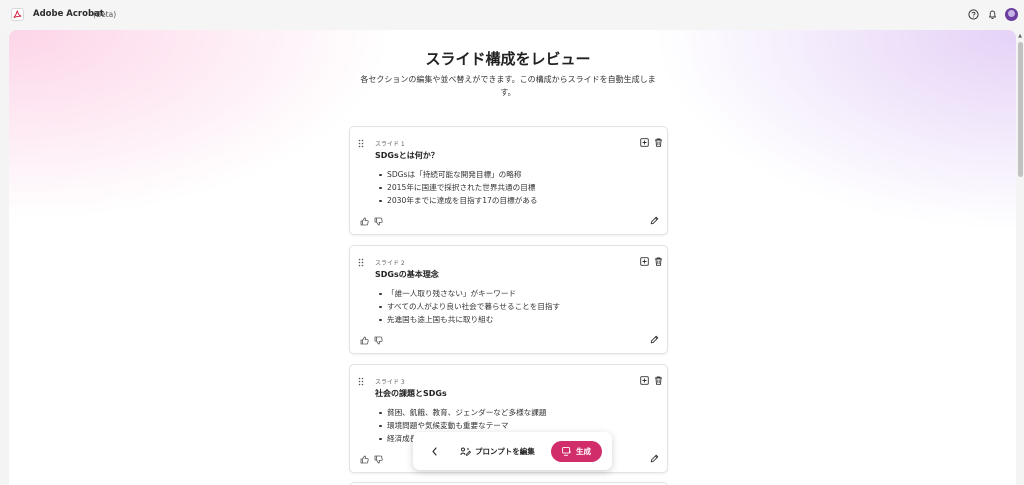  I want to click on bullet-item: 環境問題や気候変動も重要なテーマ, so click(462, 425).